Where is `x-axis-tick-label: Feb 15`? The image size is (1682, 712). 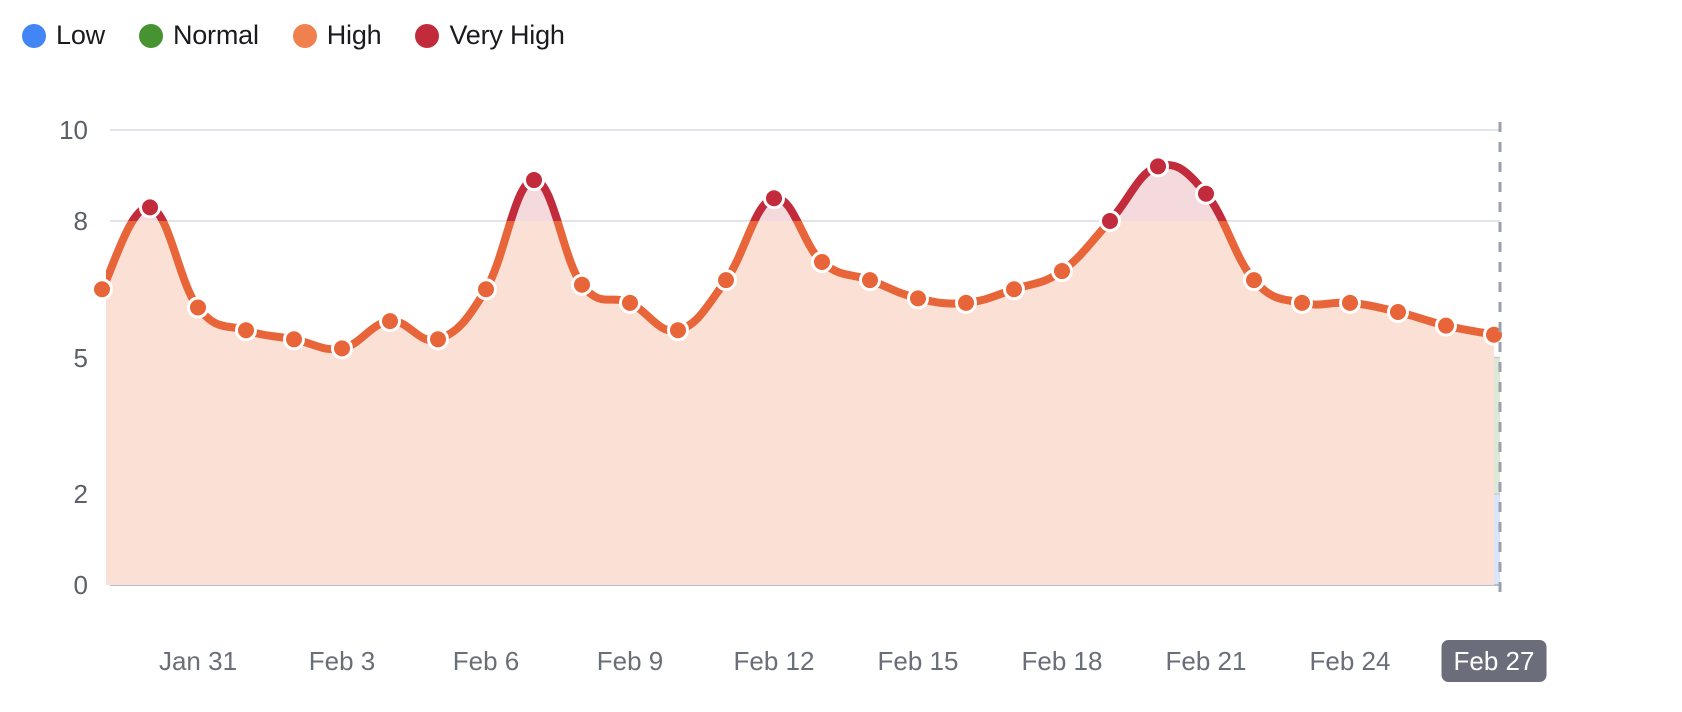
x-axis-tick-label: Feb 15 is located at coordinates (918, 661).